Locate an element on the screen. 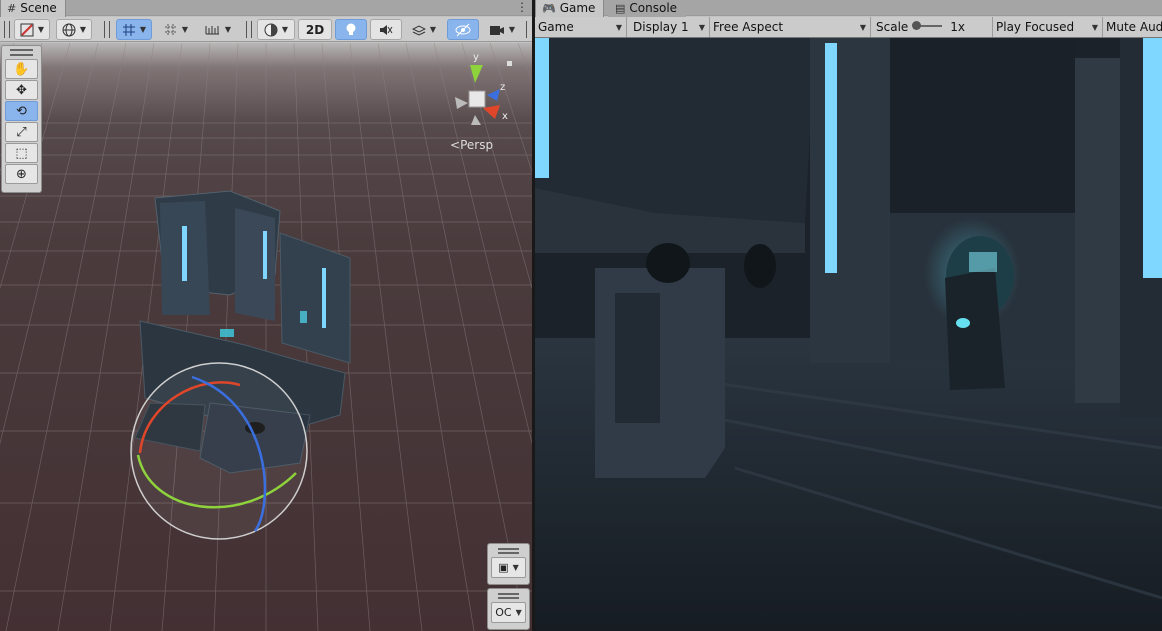  scale-tool: ⤢ is located at coordinates (21, 132).